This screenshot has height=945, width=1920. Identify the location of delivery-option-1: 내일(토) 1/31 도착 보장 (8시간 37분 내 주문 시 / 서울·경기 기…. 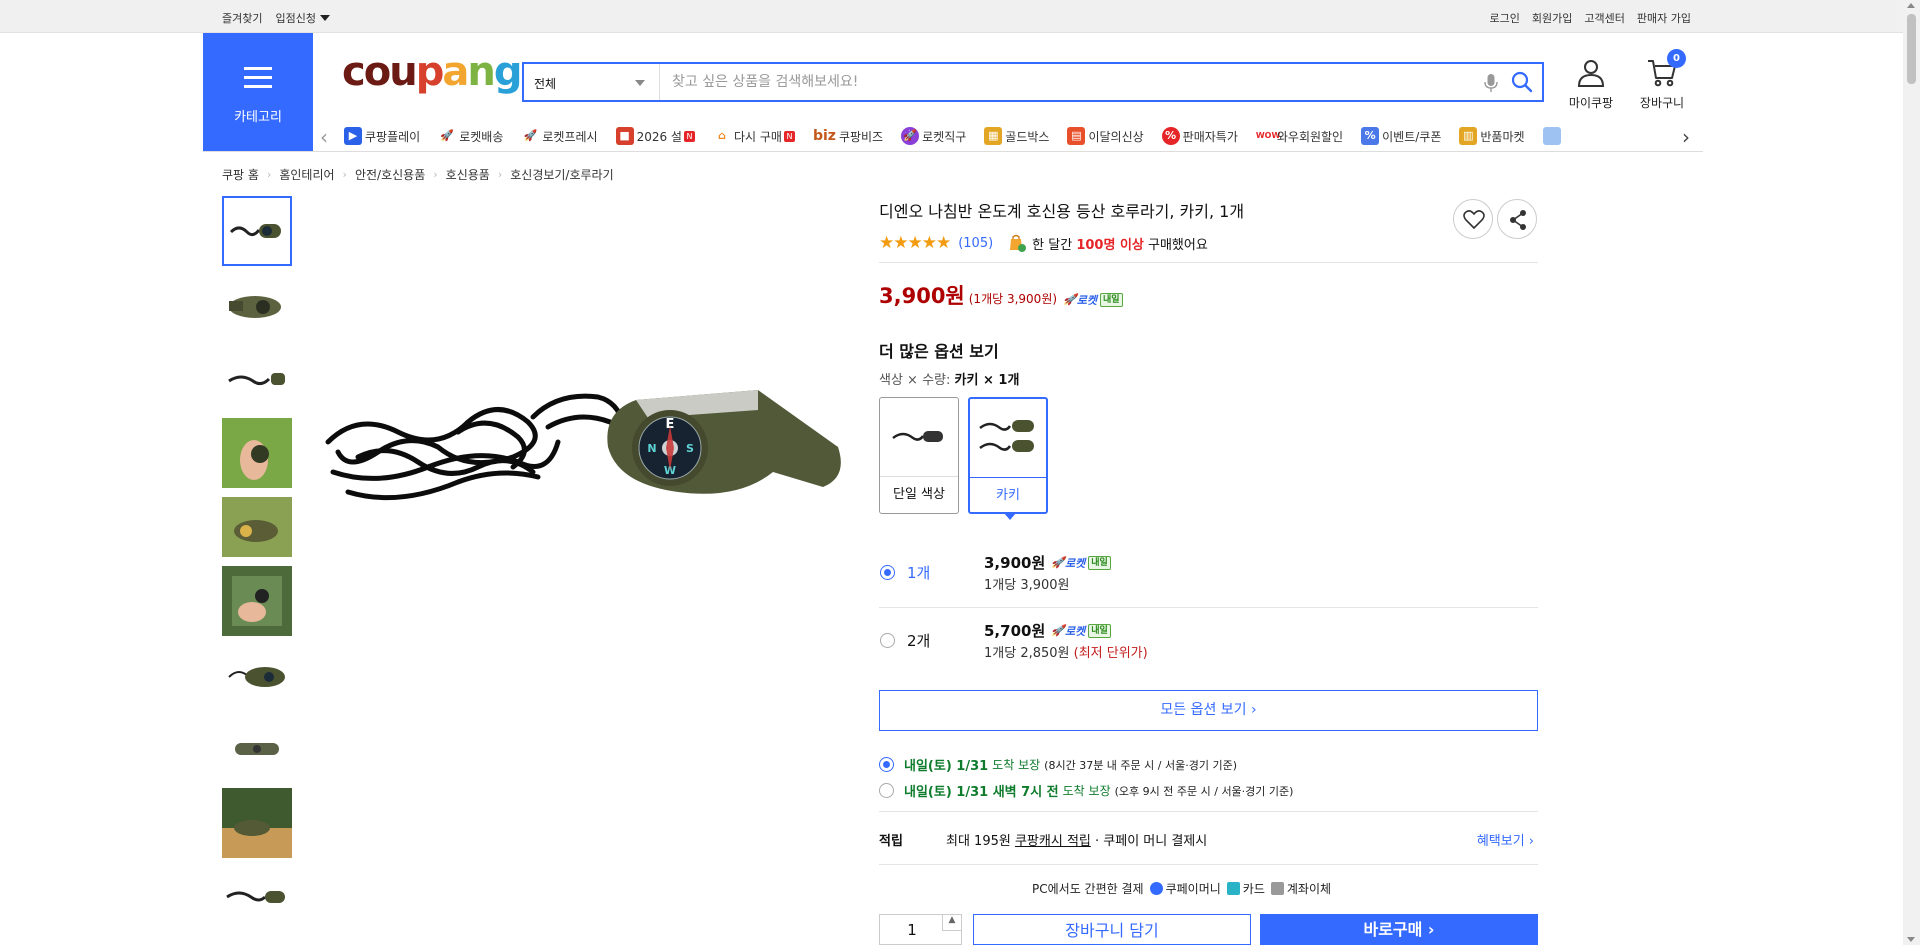
(1058, 764).